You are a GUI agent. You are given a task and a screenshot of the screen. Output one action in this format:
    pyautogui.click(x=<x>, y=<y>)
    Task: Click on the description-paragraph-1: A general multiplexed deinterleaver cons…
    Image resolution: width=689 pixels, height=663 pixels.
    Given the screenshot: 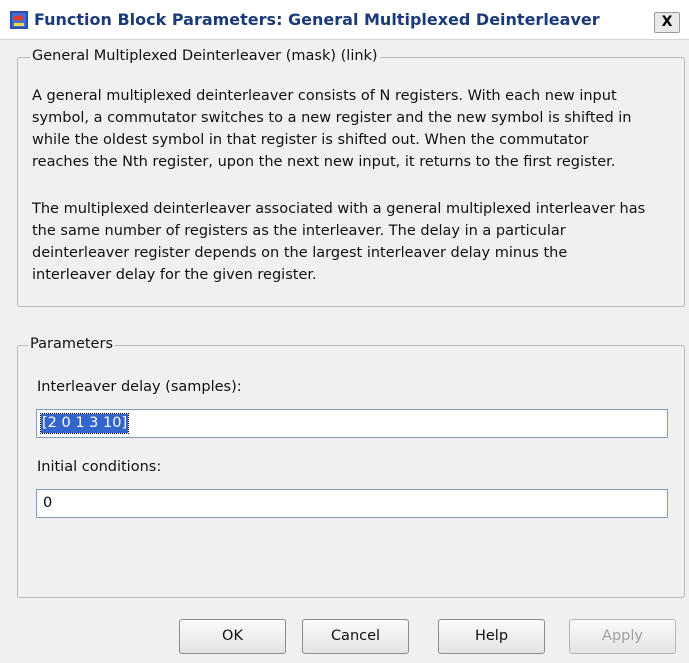 What is the action you would take?
    pyautogui.click(x=332, y=129)
    